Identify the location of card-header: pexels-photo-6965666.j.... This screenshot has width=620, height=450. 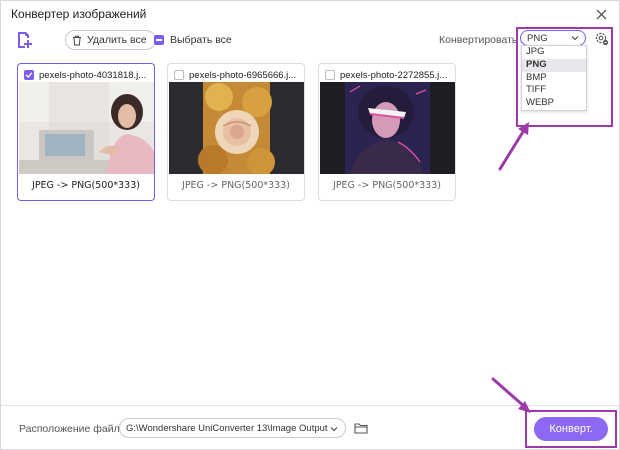
(237, 75).